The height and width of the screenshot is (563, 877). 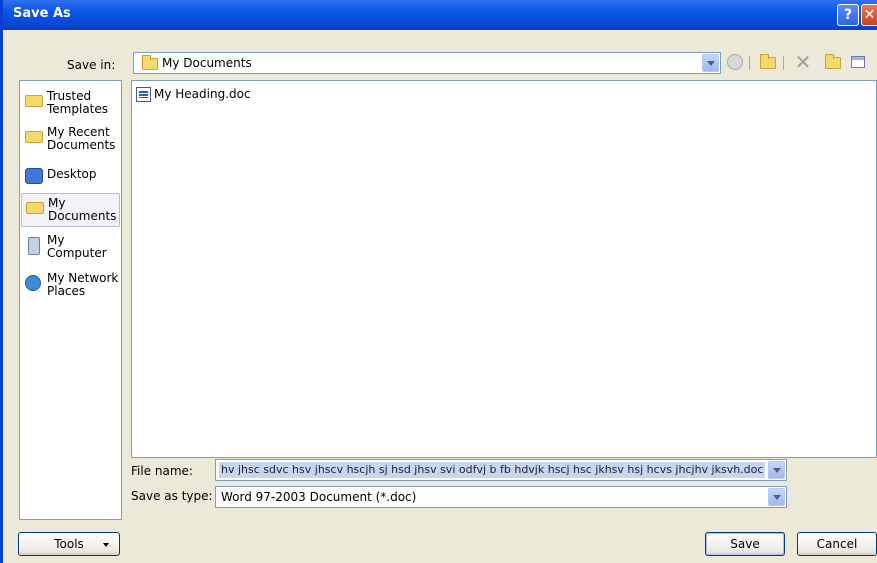 What do you see at coordinates (91, 65) in the screenshot?
I see `save-in-label: Save in:` at bounding box center [91, 65].